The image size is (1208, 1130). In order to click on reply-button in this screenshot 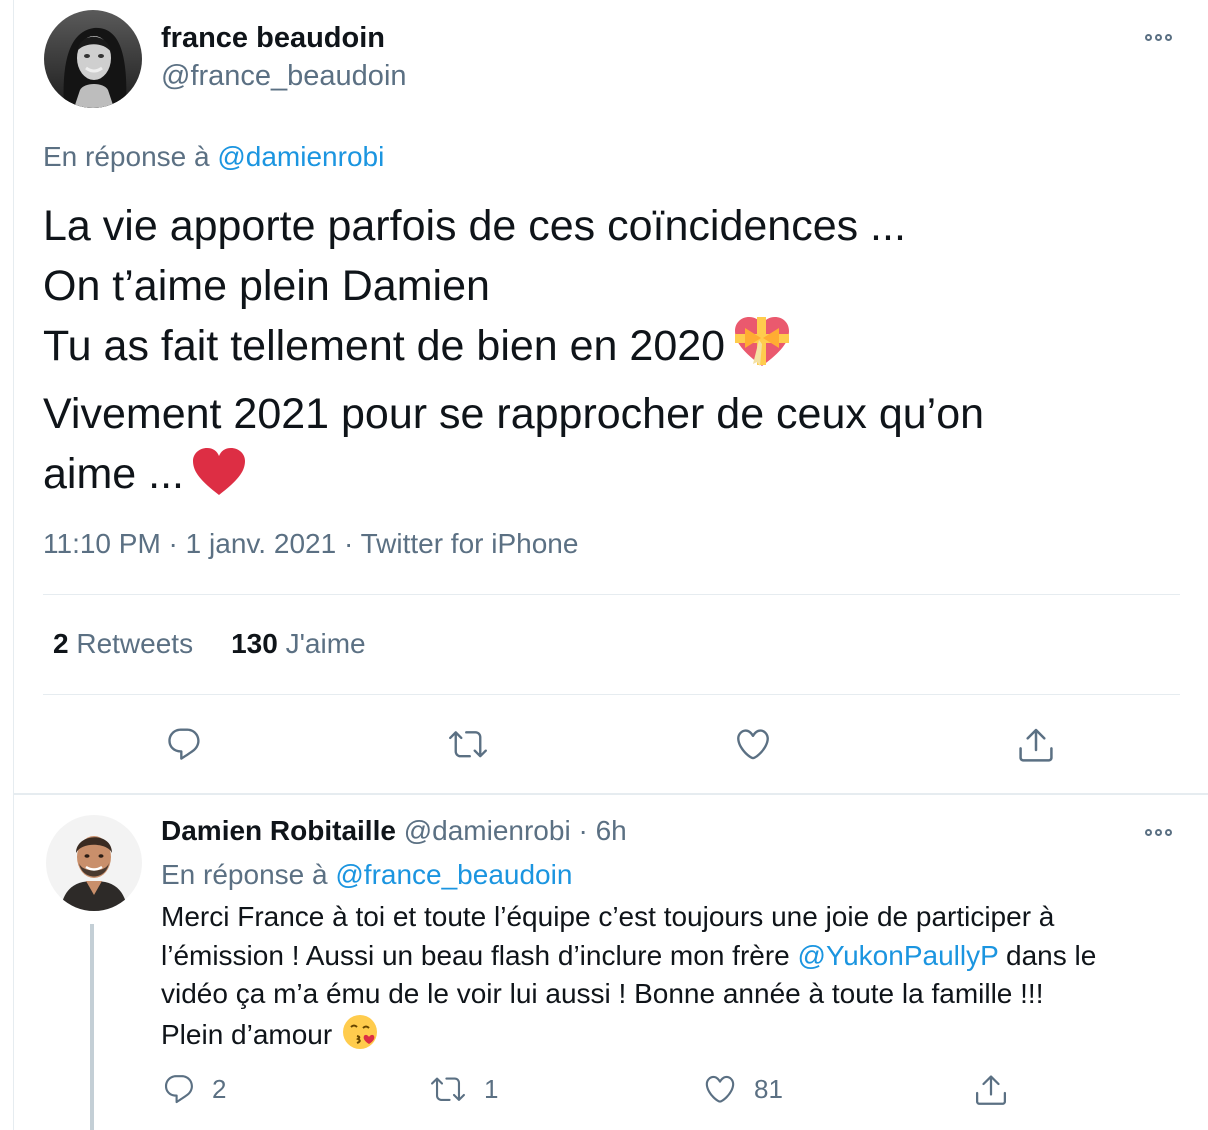, I will do `click(184, 744)`.